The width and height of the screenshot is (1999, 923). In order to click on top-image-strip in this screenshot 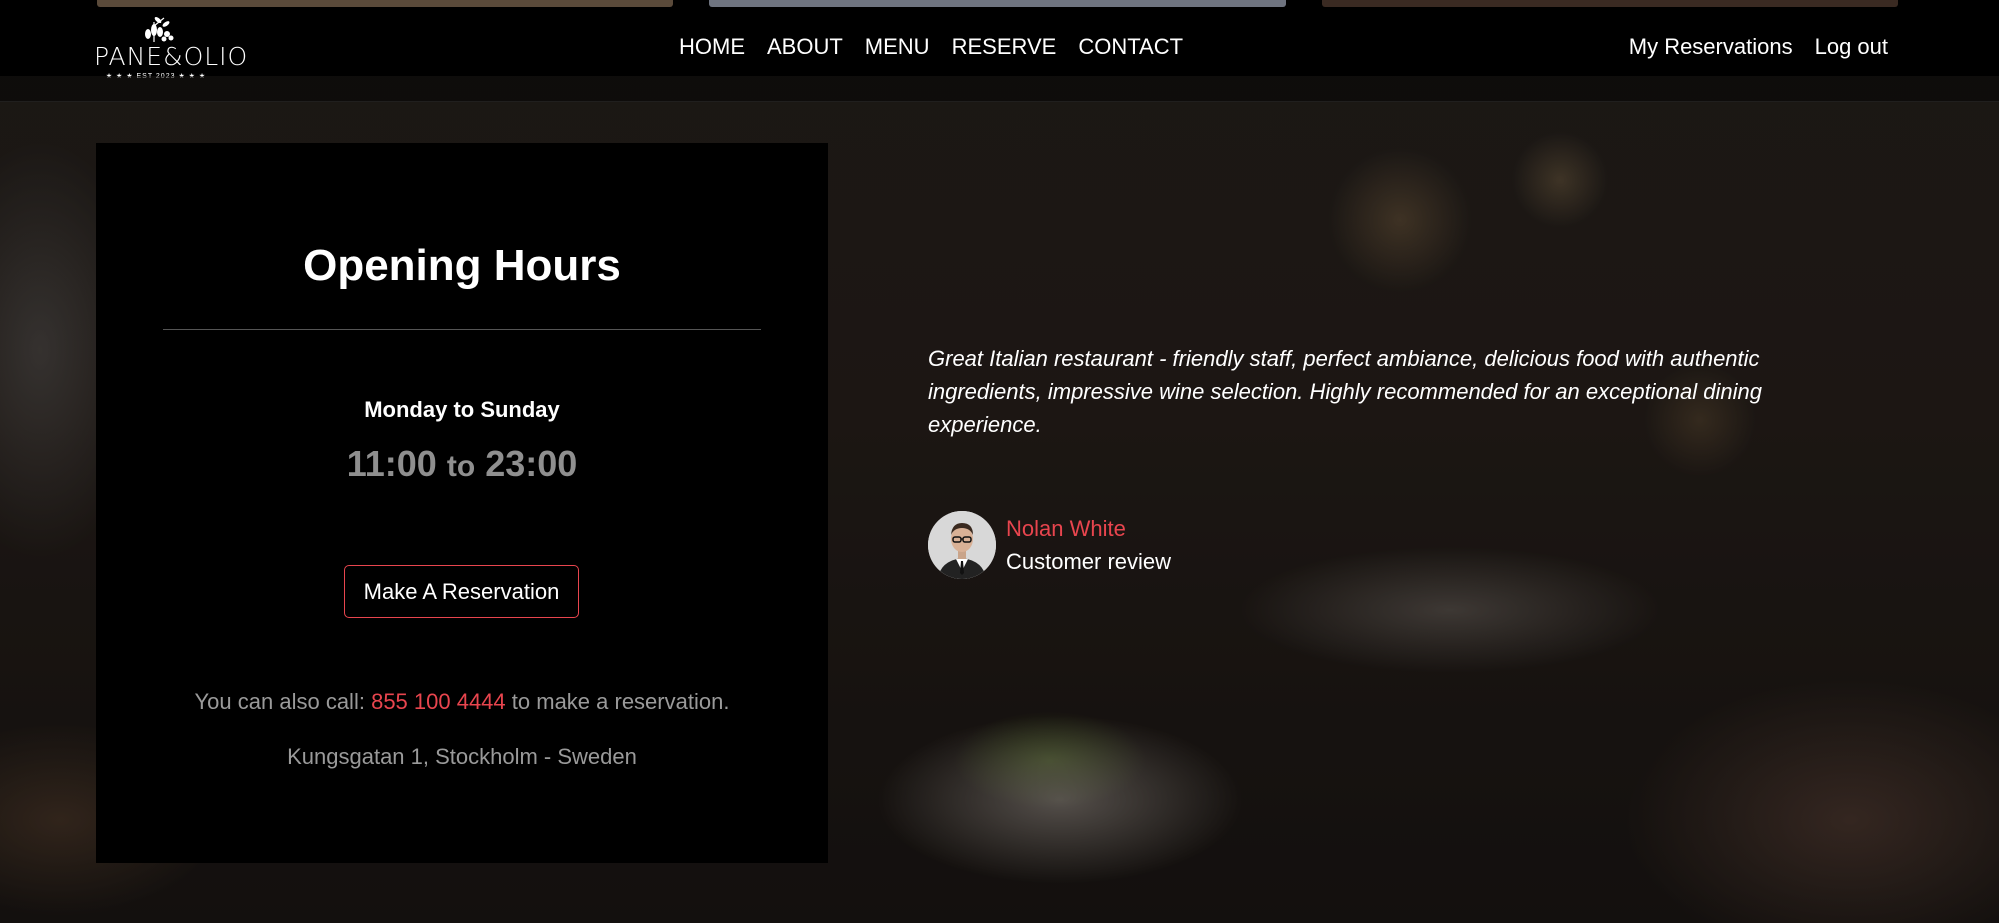, I will do `click(999, 4)`.